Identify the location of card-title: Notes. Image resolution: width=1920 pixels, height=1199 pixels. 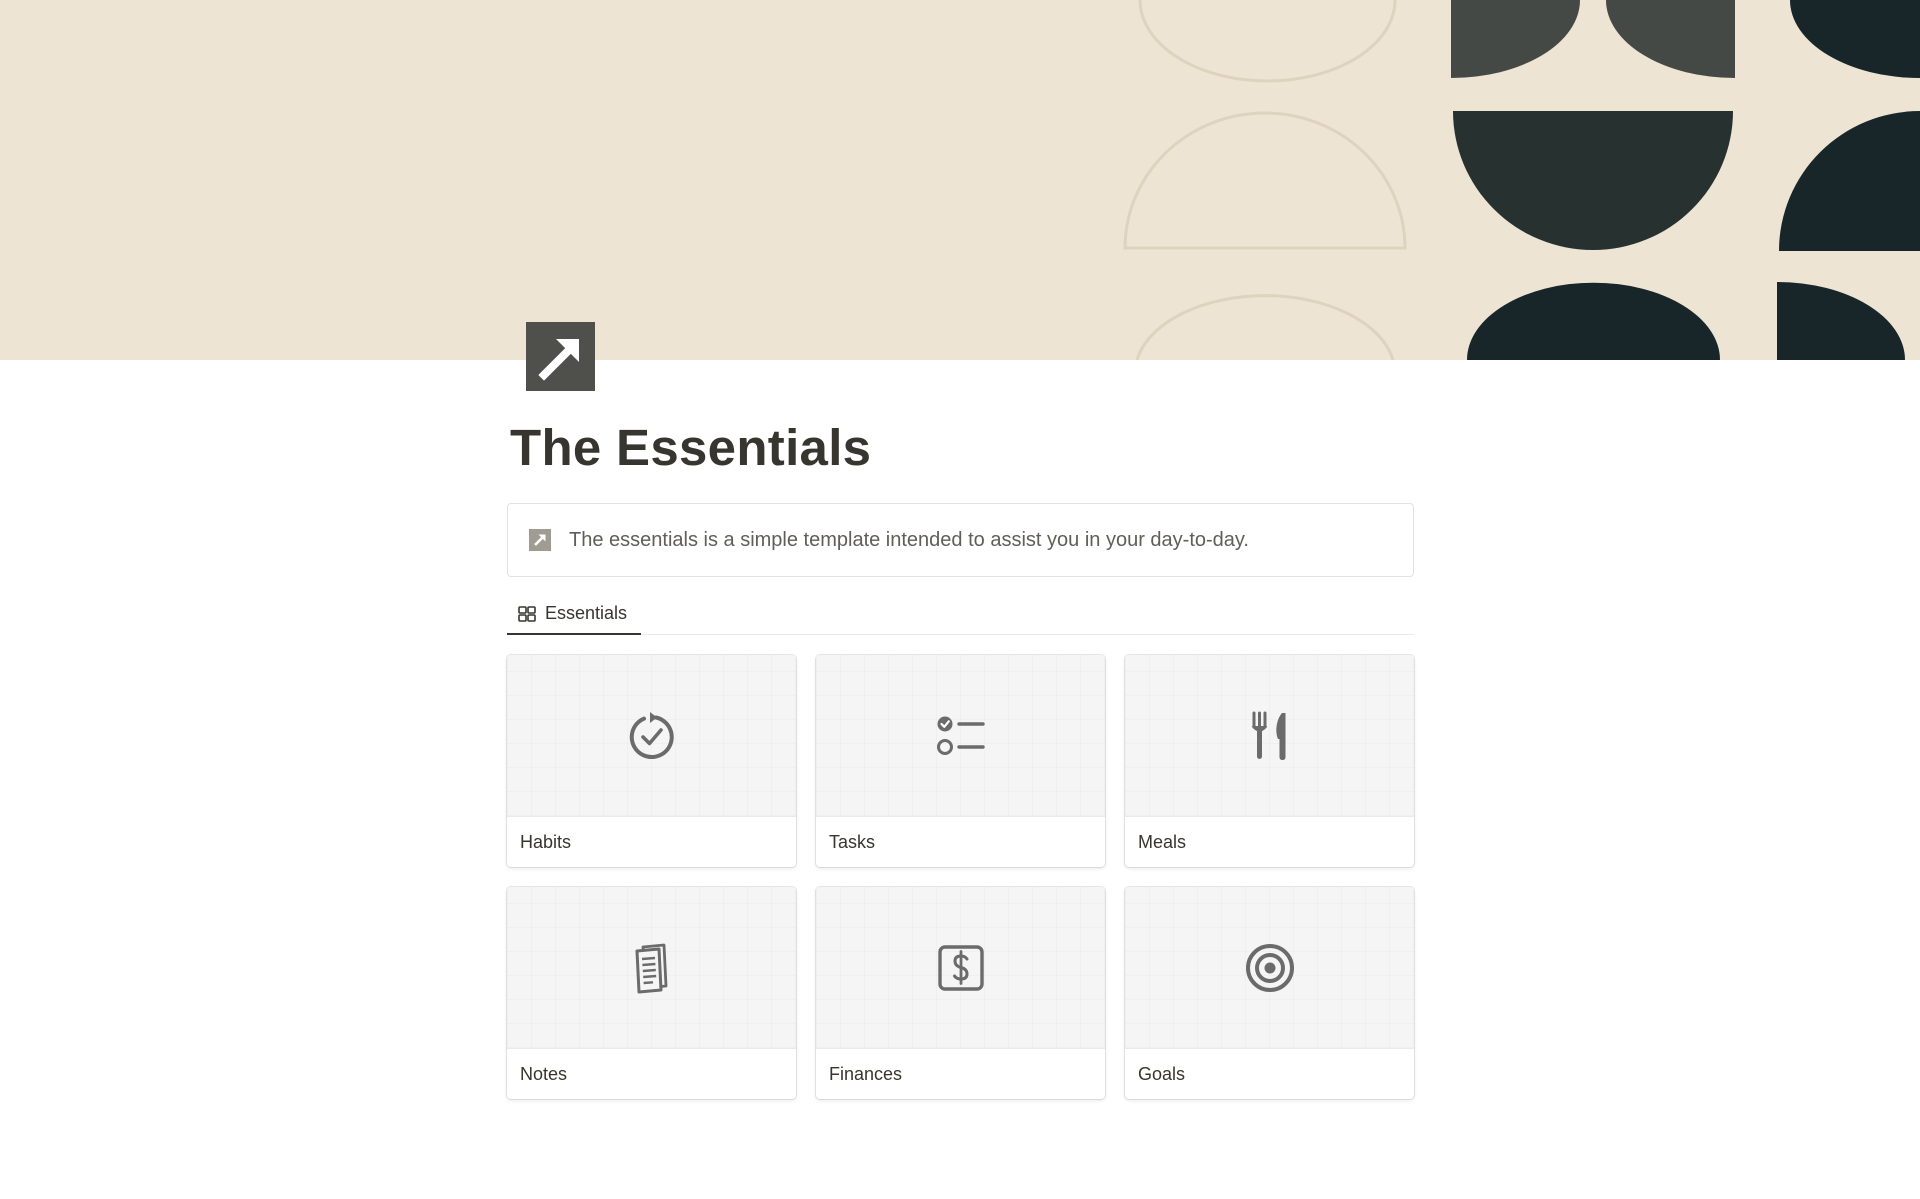
(544, 1073).